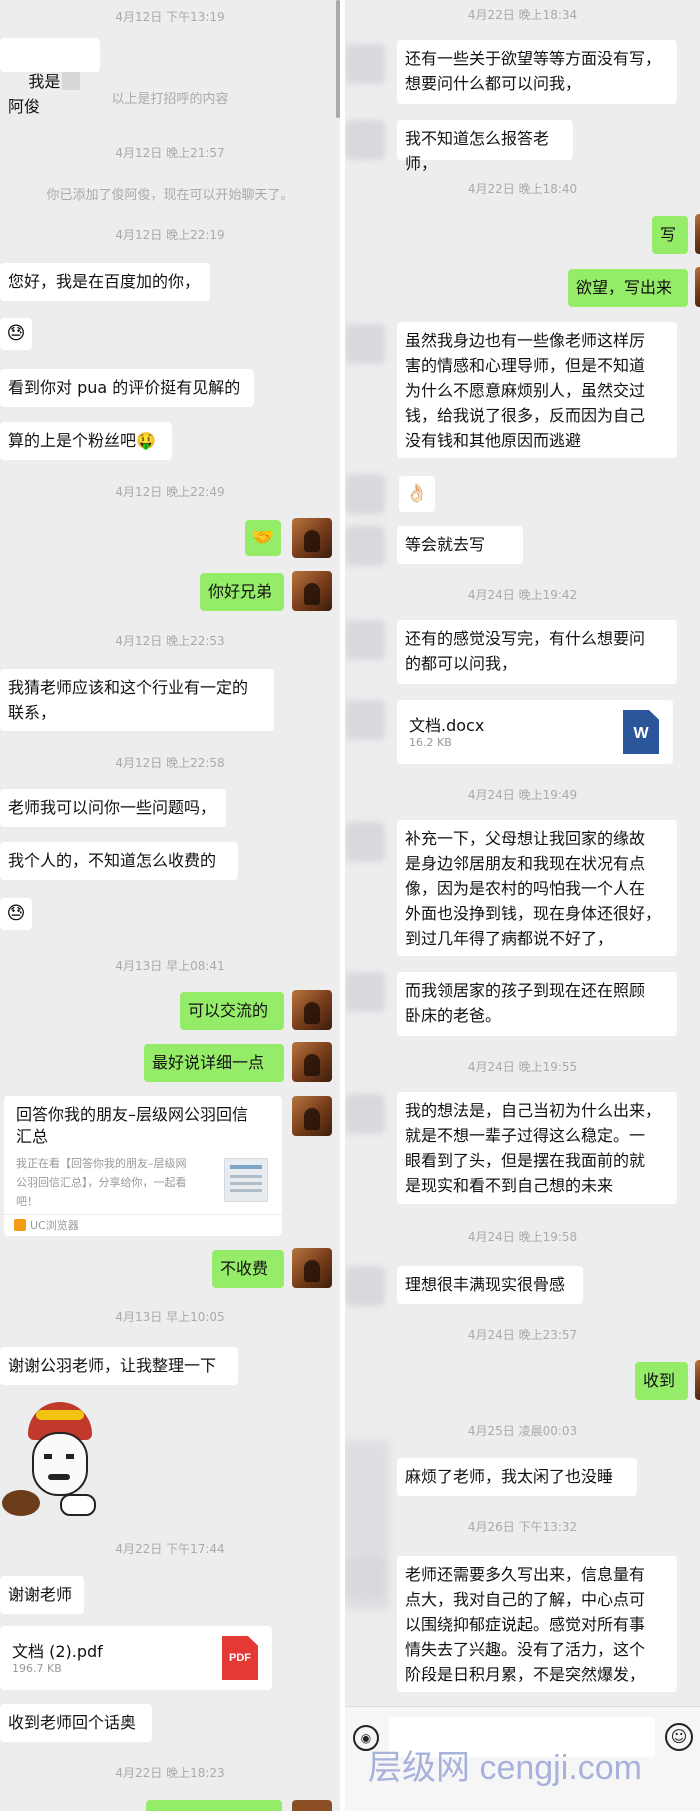 Image resolution: width=700 pixels, height=1811 pixels. What do you see at coordinates (170, 99) in the screenshot?
I see `system-message: 以上是打招呼的内容` at bounding box center [170, 99].